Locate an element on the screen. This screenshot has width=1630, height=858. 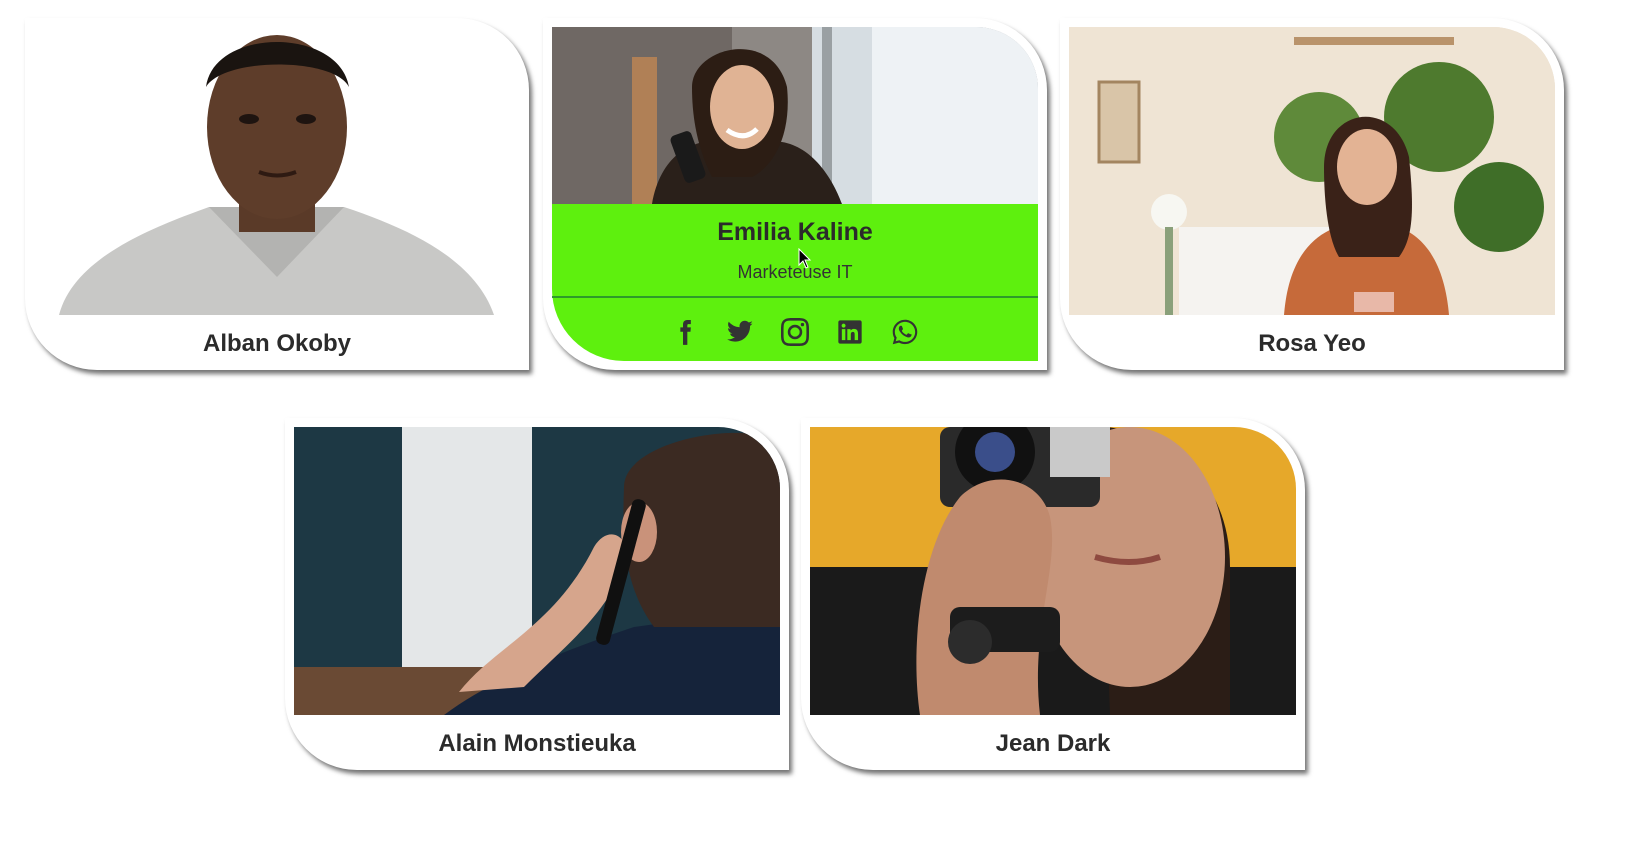
member-name: Alban Okoby is located at coordinates (277, 343).